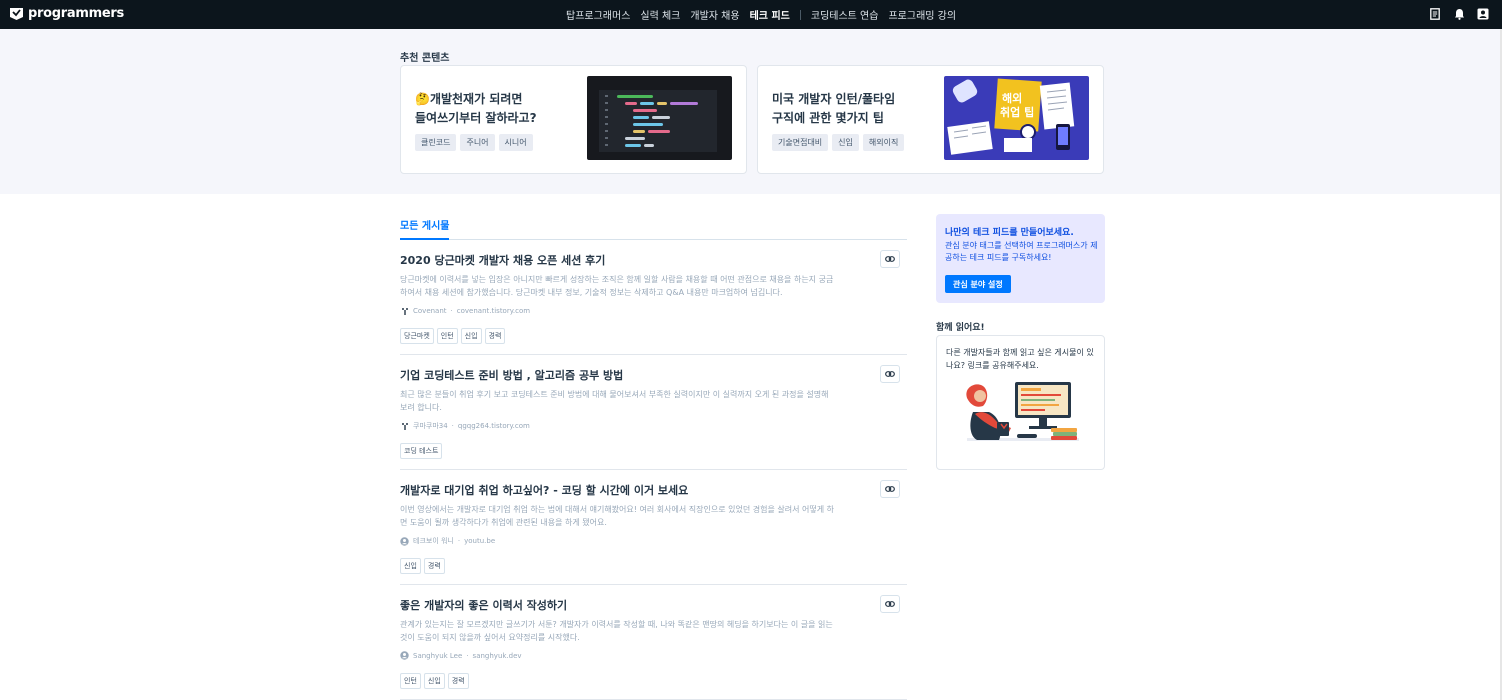 This screenshot has width=1502, height=700. I want to click on recommended-card-tags: 클린코드 주니어 시니어, so click(474, 142).